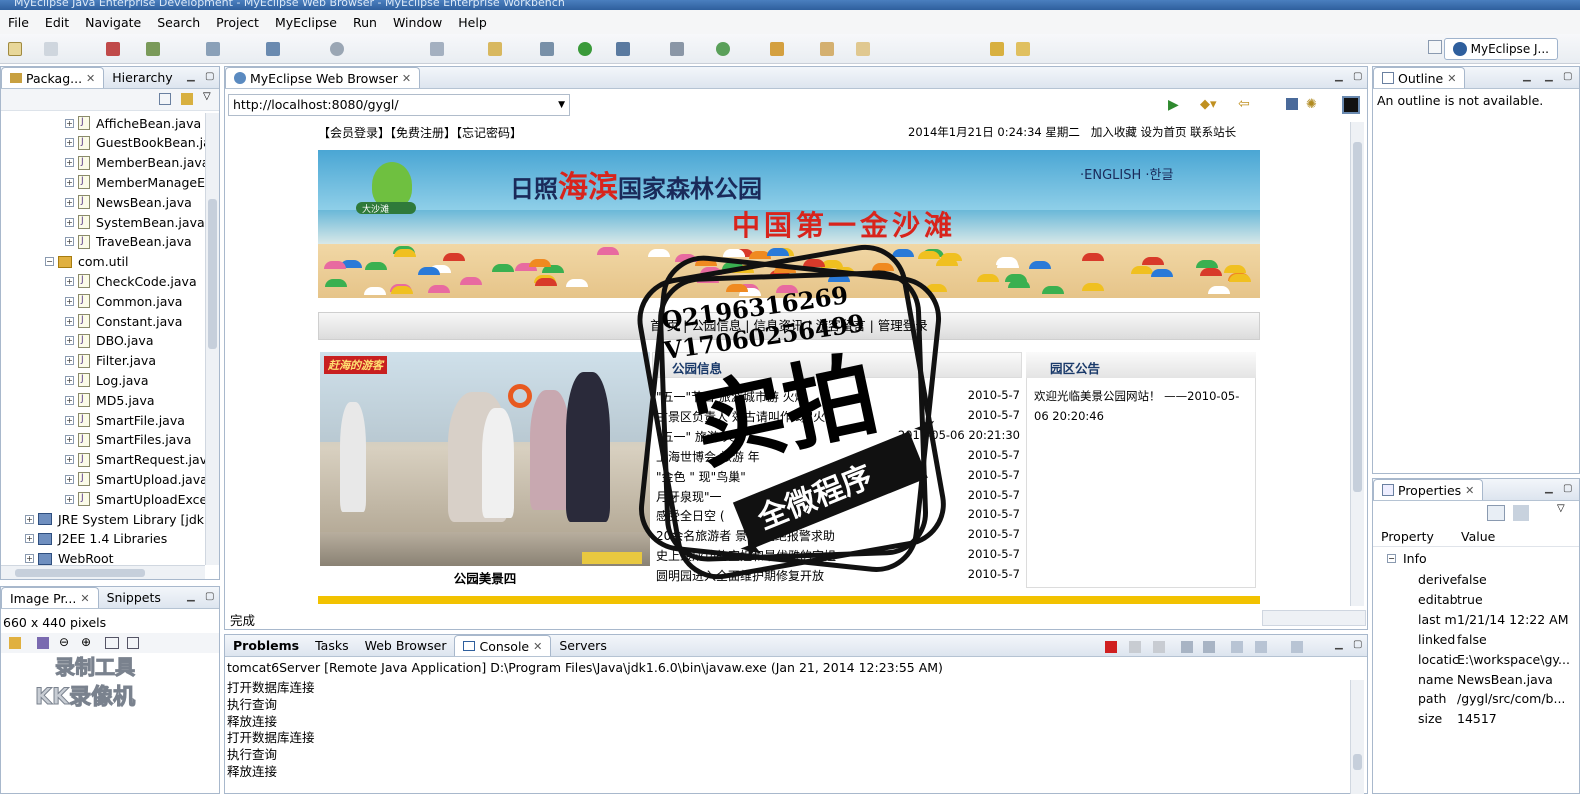 This screenshot has width=1580, height=794. Describe the element at coordinates (131, 281) in the screenshot. I see `tree-item: + CheckCode.java` at that location.